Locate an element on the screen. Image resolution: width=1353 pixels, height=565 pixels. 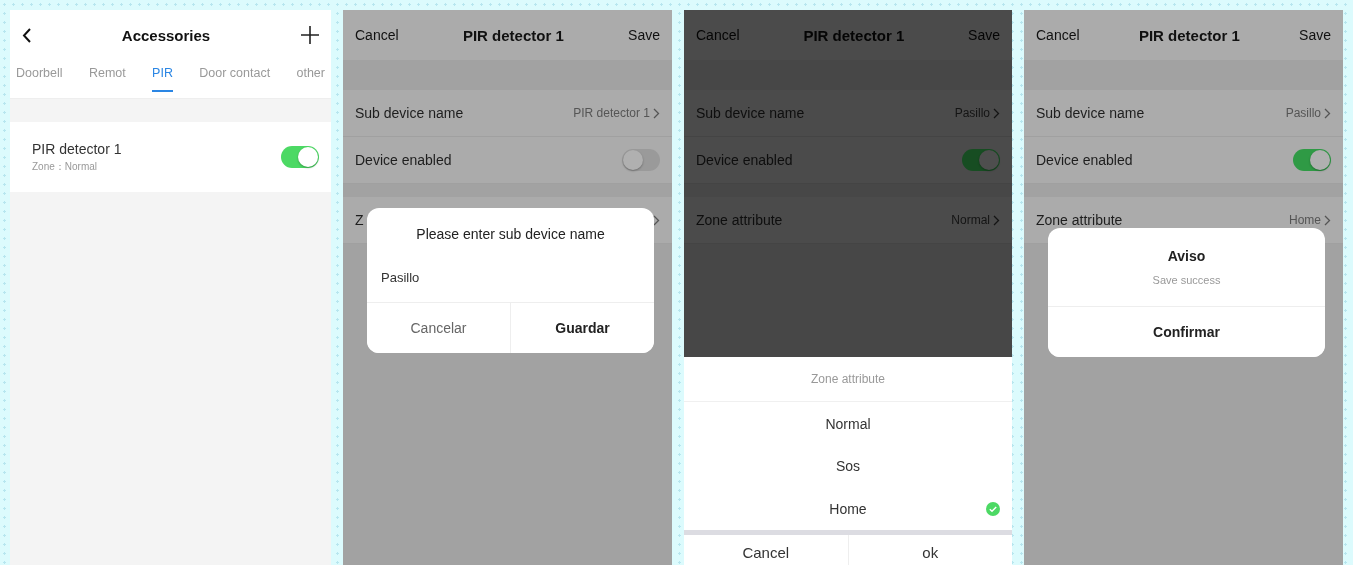
setting-value: Home is located at coordinates (1305, 220).